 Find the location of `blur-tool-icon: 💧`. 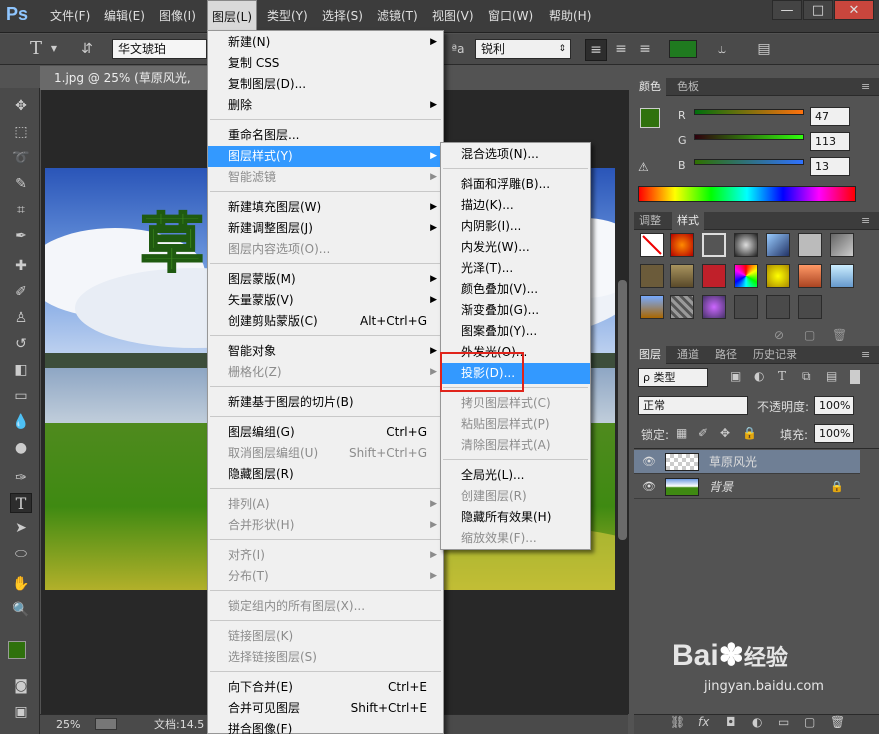

blur-tool-icon: 💧 is located at coordinates (21, 422).